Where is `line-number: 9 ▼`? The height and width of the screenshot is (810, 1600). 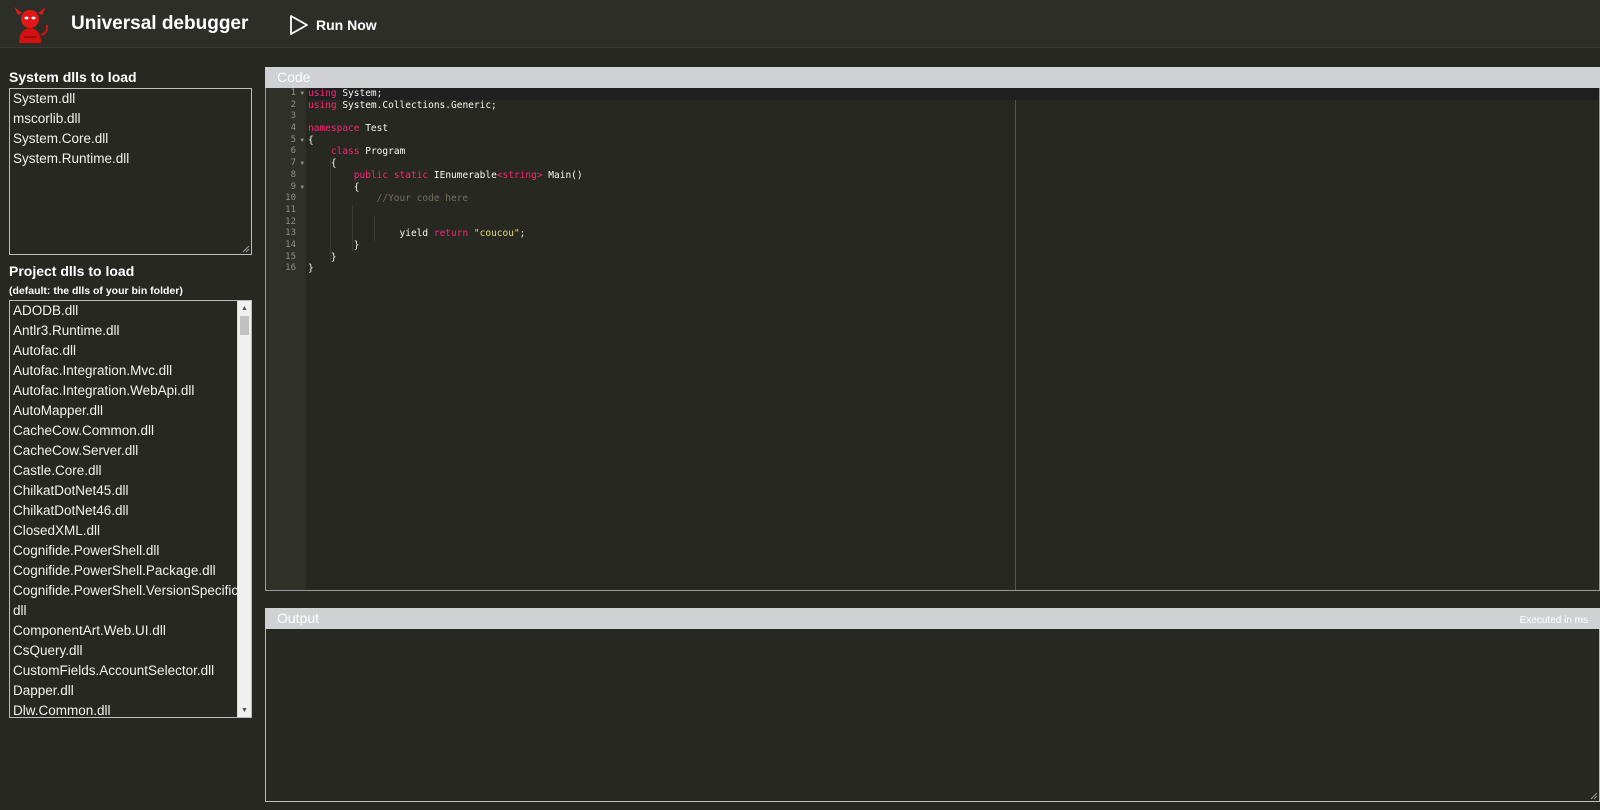
line-number: 9 ▼ is located at coordinates (297, 187).